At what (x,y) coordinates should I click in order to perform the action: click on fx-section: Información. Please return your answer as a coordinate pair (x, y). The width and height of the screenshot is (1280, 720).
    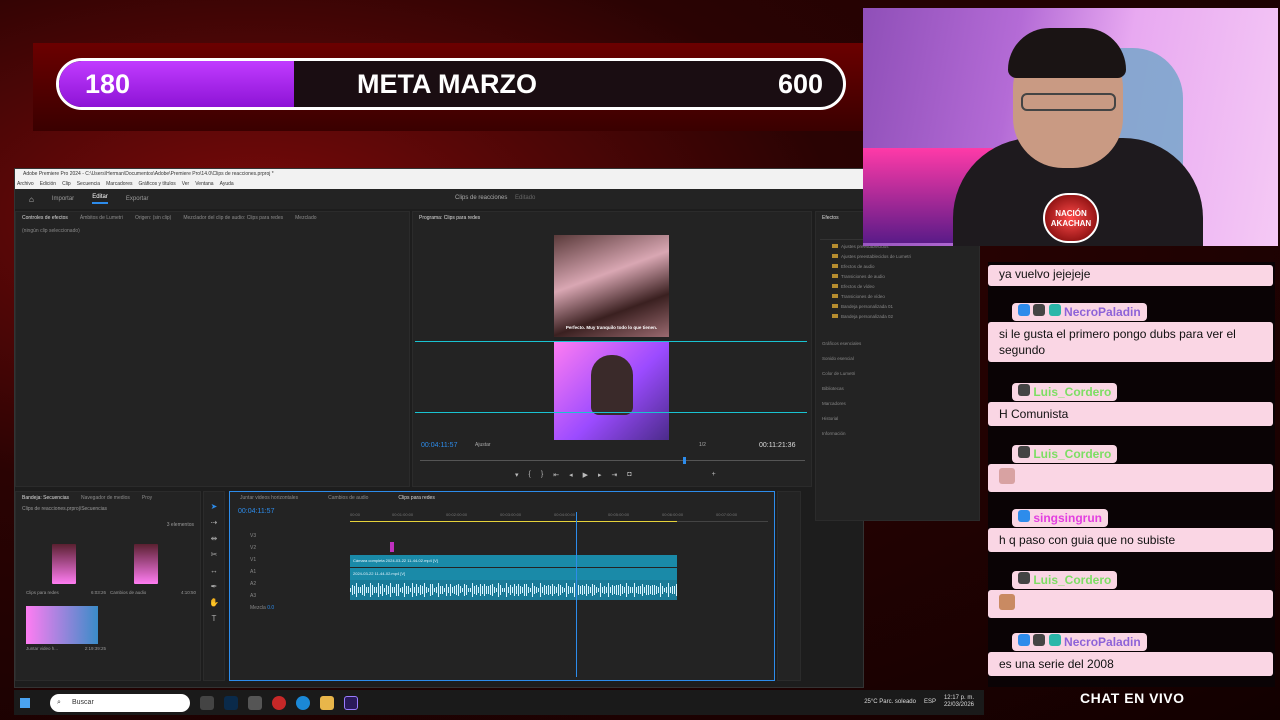
    Looking at the image, I should click on (897, 433).